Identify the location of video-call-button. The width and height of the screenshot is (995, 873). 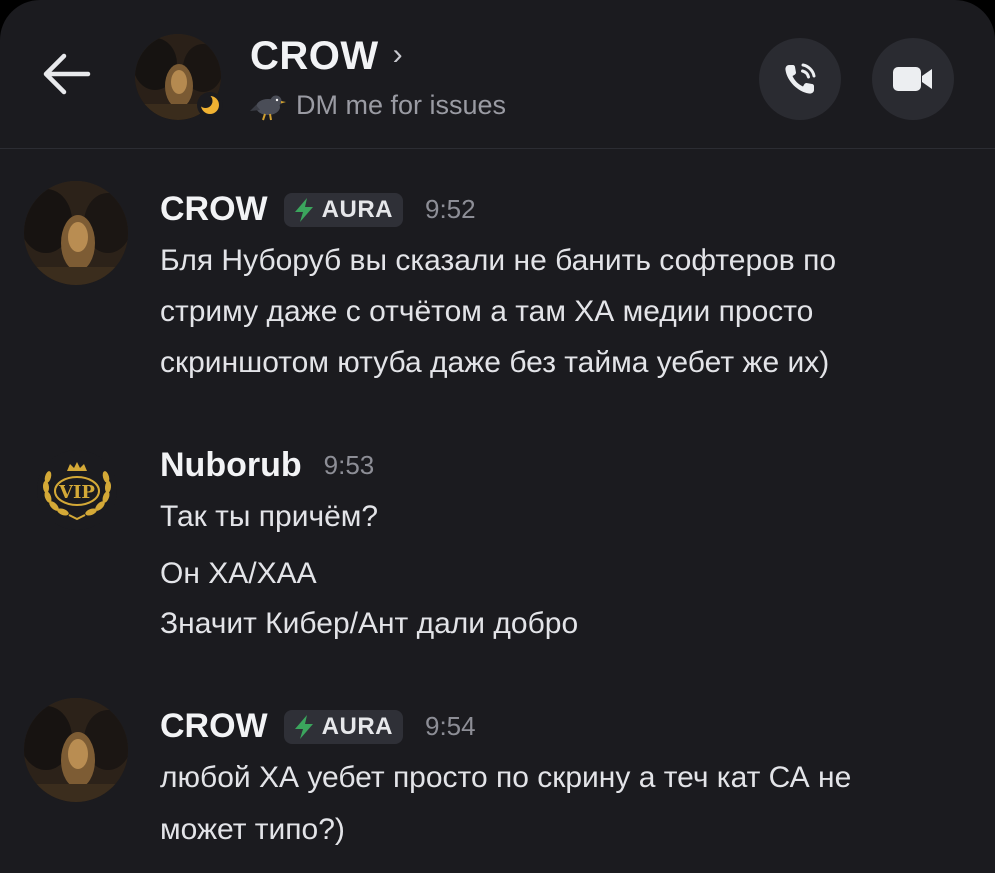
(913, 79).